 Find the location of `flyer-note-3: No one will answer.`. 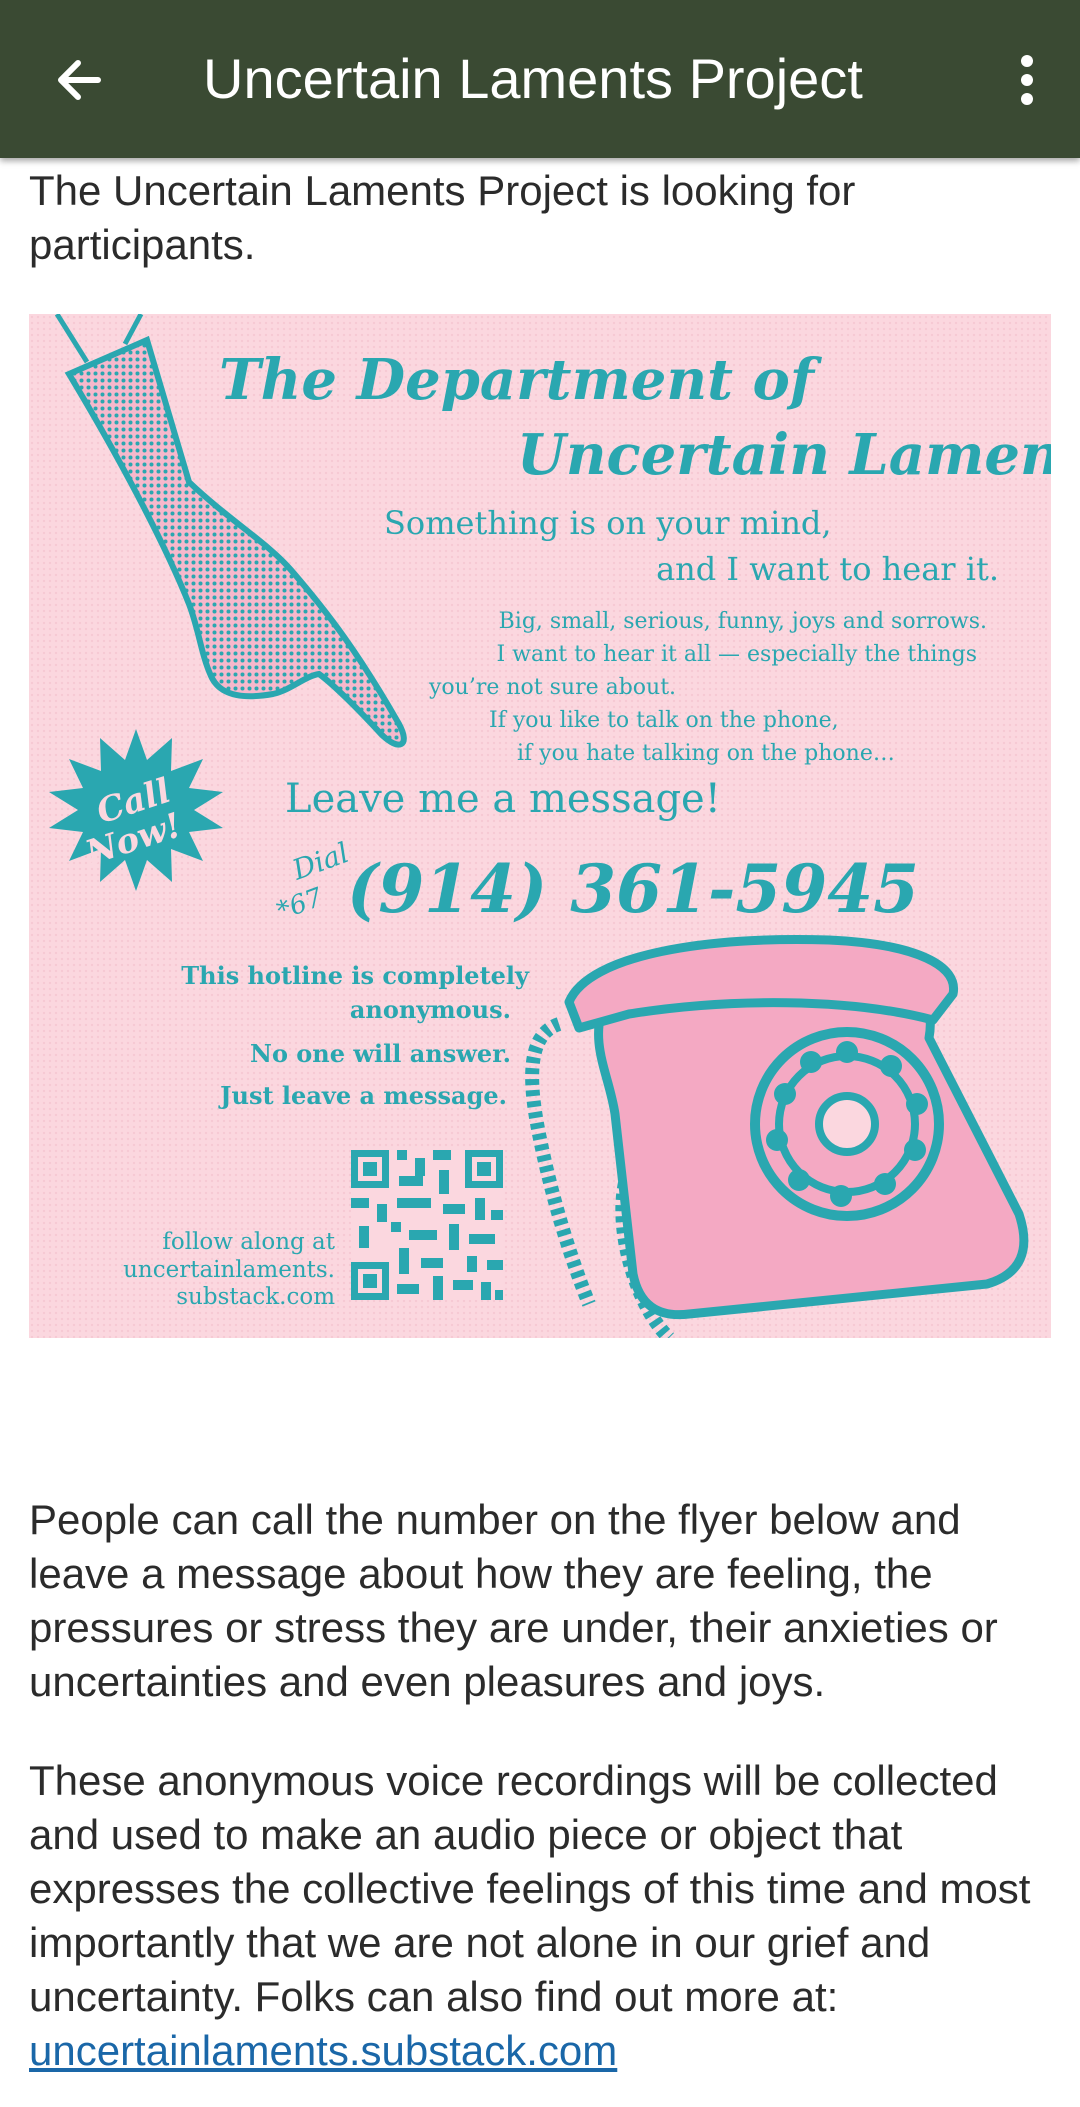

flyer-note-3: No one will answer. is located at coordinates (380, 1053).